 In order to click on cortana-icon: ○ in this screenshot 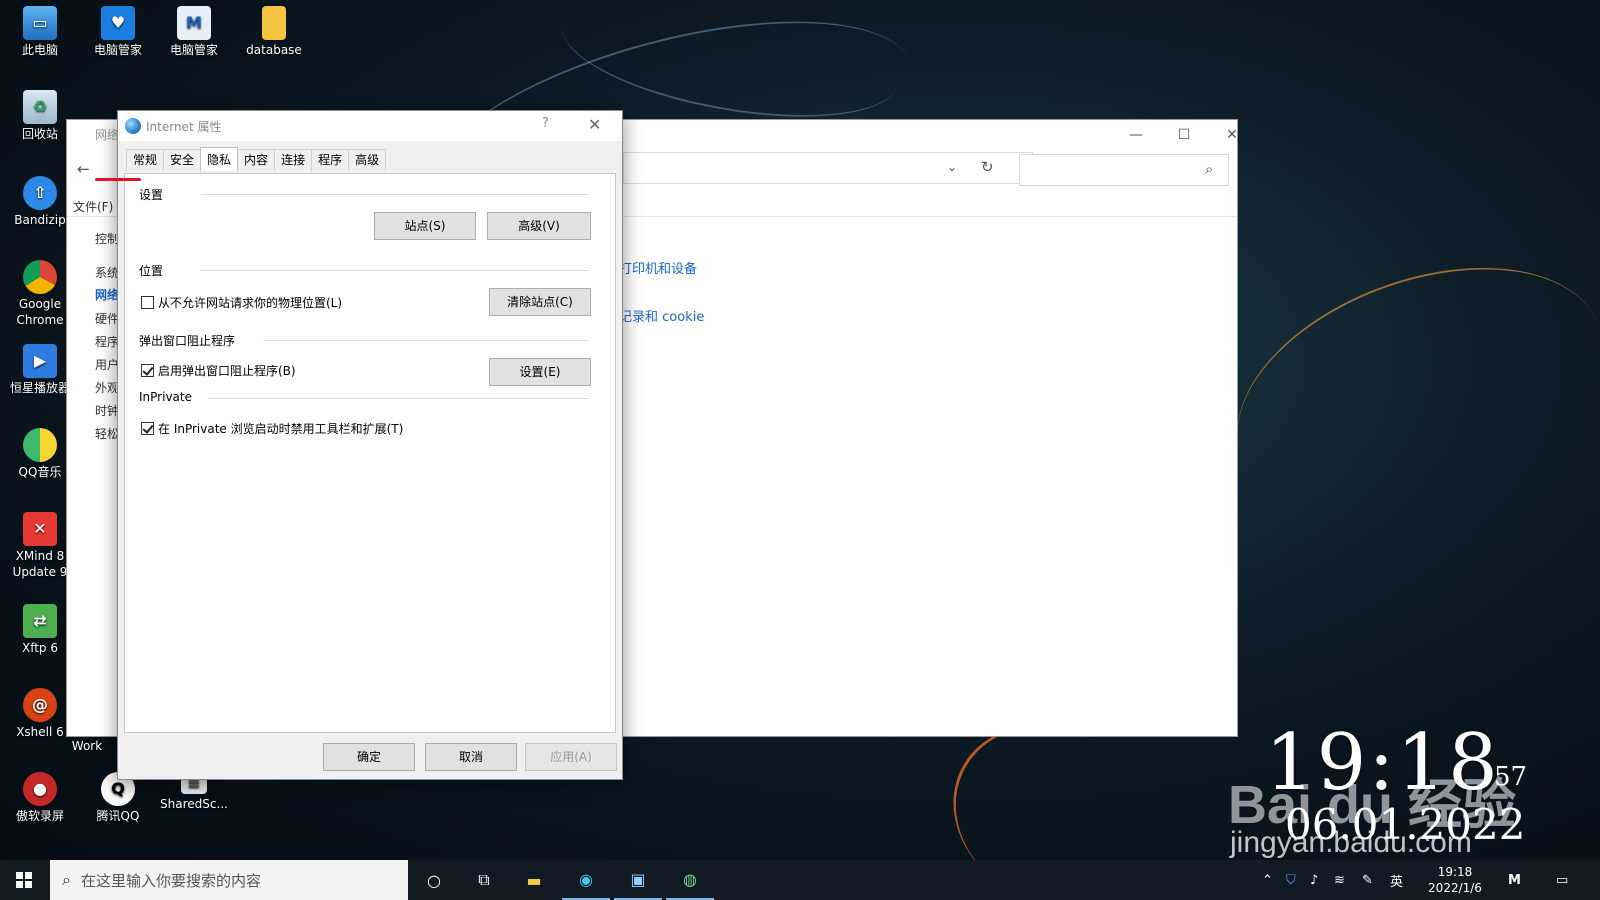, I will do `click(434, 880)`.